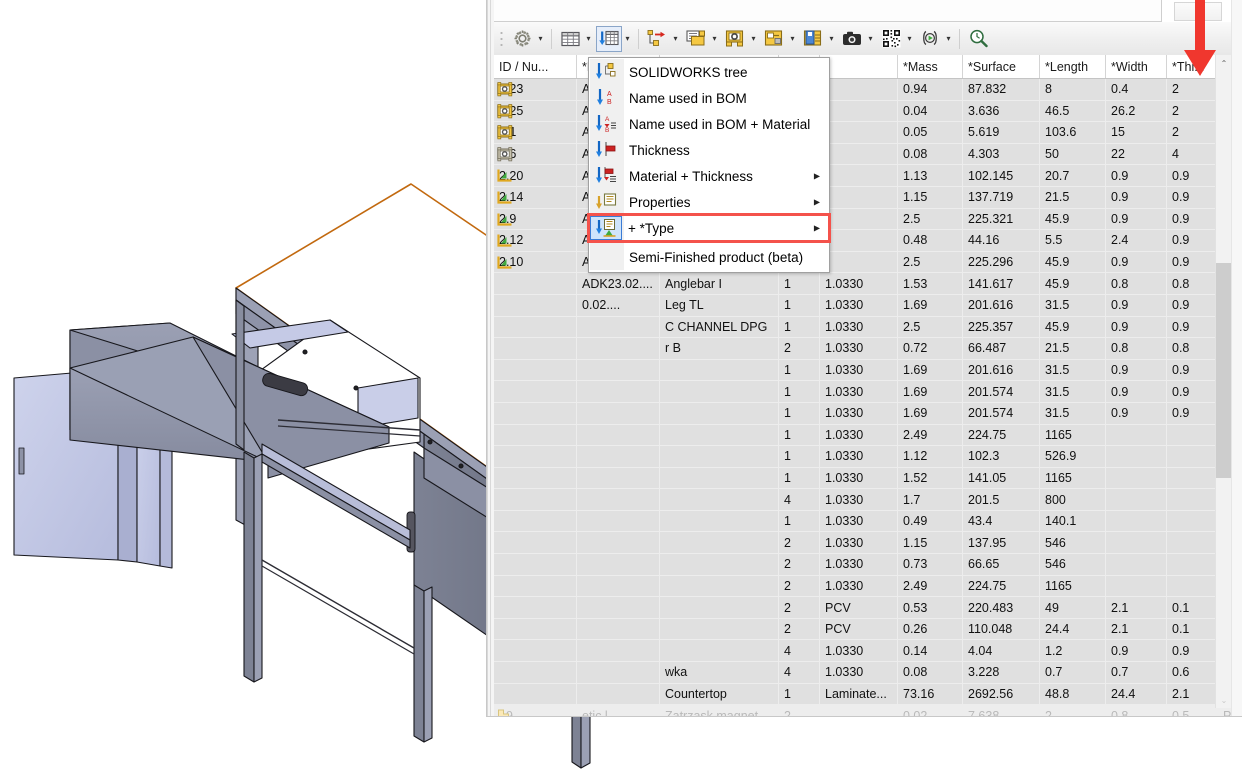 The image size is (1242, 775). I want to click on cell-length: 31.5, so click(1072, 370).